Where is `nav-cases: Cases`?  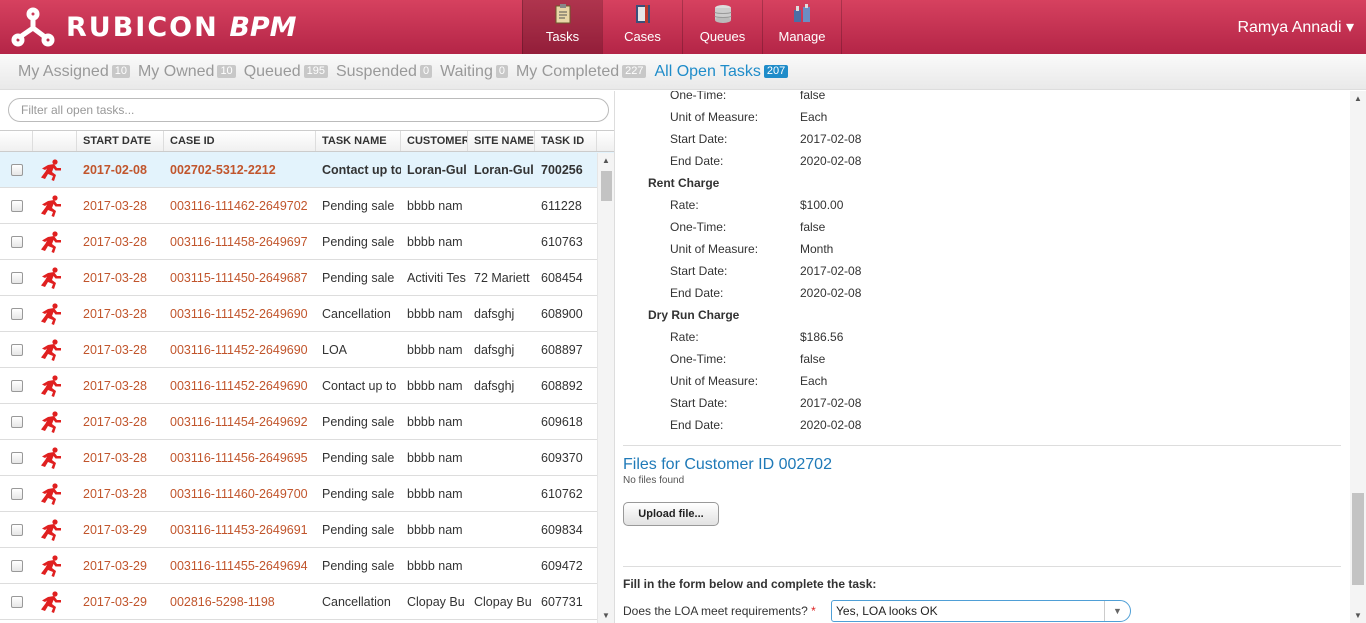
nav-cases: Cases is located at coordinates (642, 27).